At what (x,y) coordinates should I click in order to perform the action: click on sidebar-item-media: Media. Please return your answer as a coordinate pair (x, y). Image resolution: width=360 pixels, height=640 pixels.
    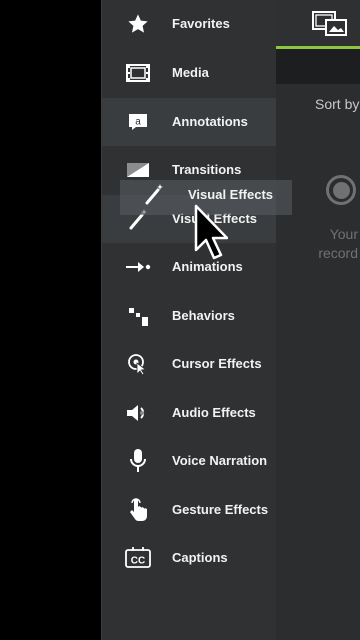
    Looking at the image, I should click on (189, 73).